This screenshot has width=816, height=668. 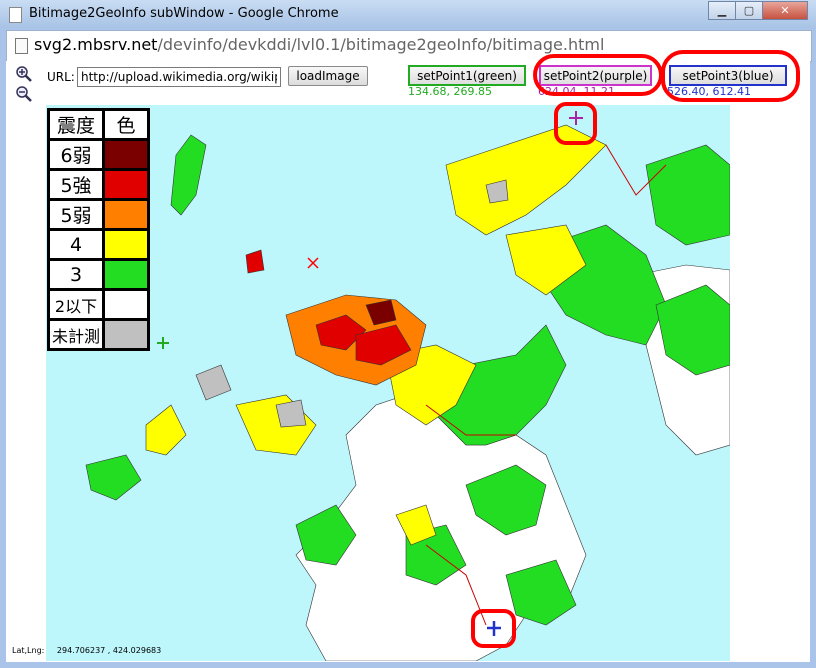 What do you see at coordinates (76, 244) in the screenshot?
I see `legend-label: 4` at bounding box center [76, 244].